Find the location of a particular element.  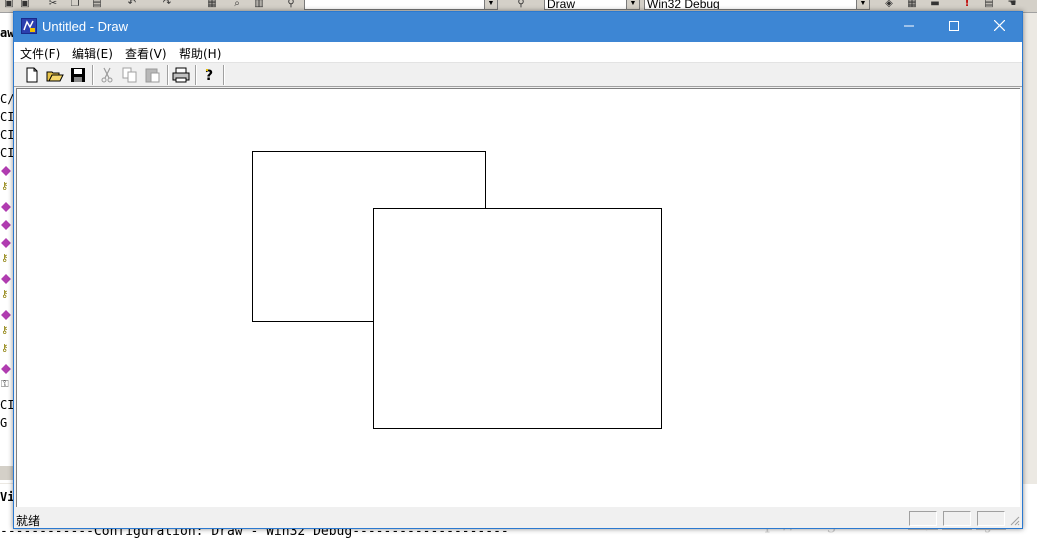

close-button is located at coordinates (999, 27).